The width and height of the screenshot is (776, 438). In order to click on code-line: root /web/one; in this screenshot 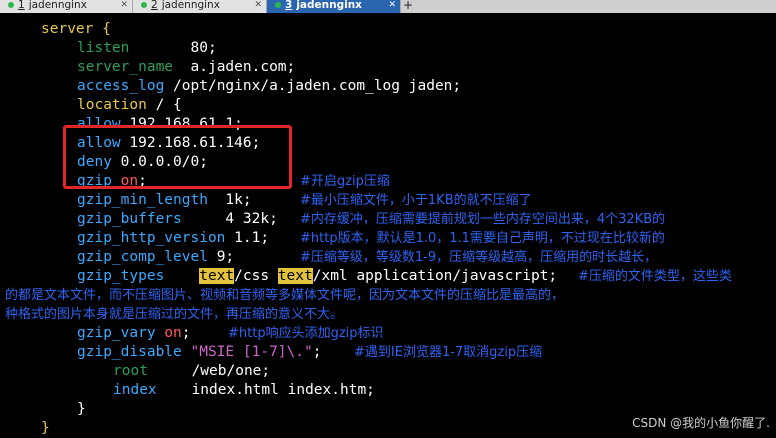, I will do `click(192, 371)`.